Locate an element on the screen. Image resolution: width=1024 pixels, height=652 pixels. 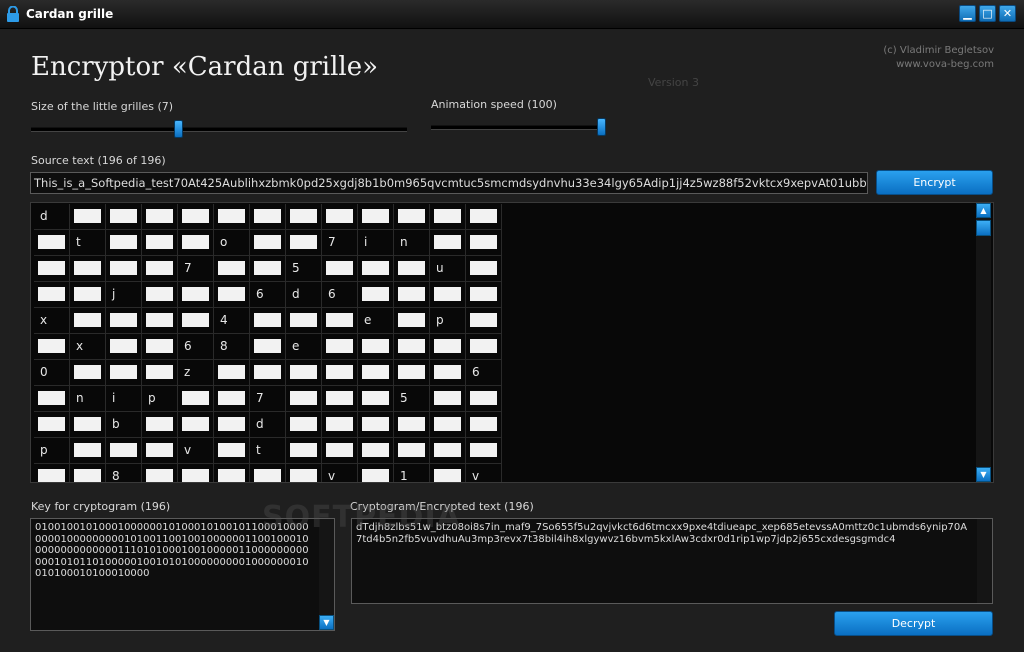
watermark-text: SOFTPEDIA is located at coordinates (361, 517).